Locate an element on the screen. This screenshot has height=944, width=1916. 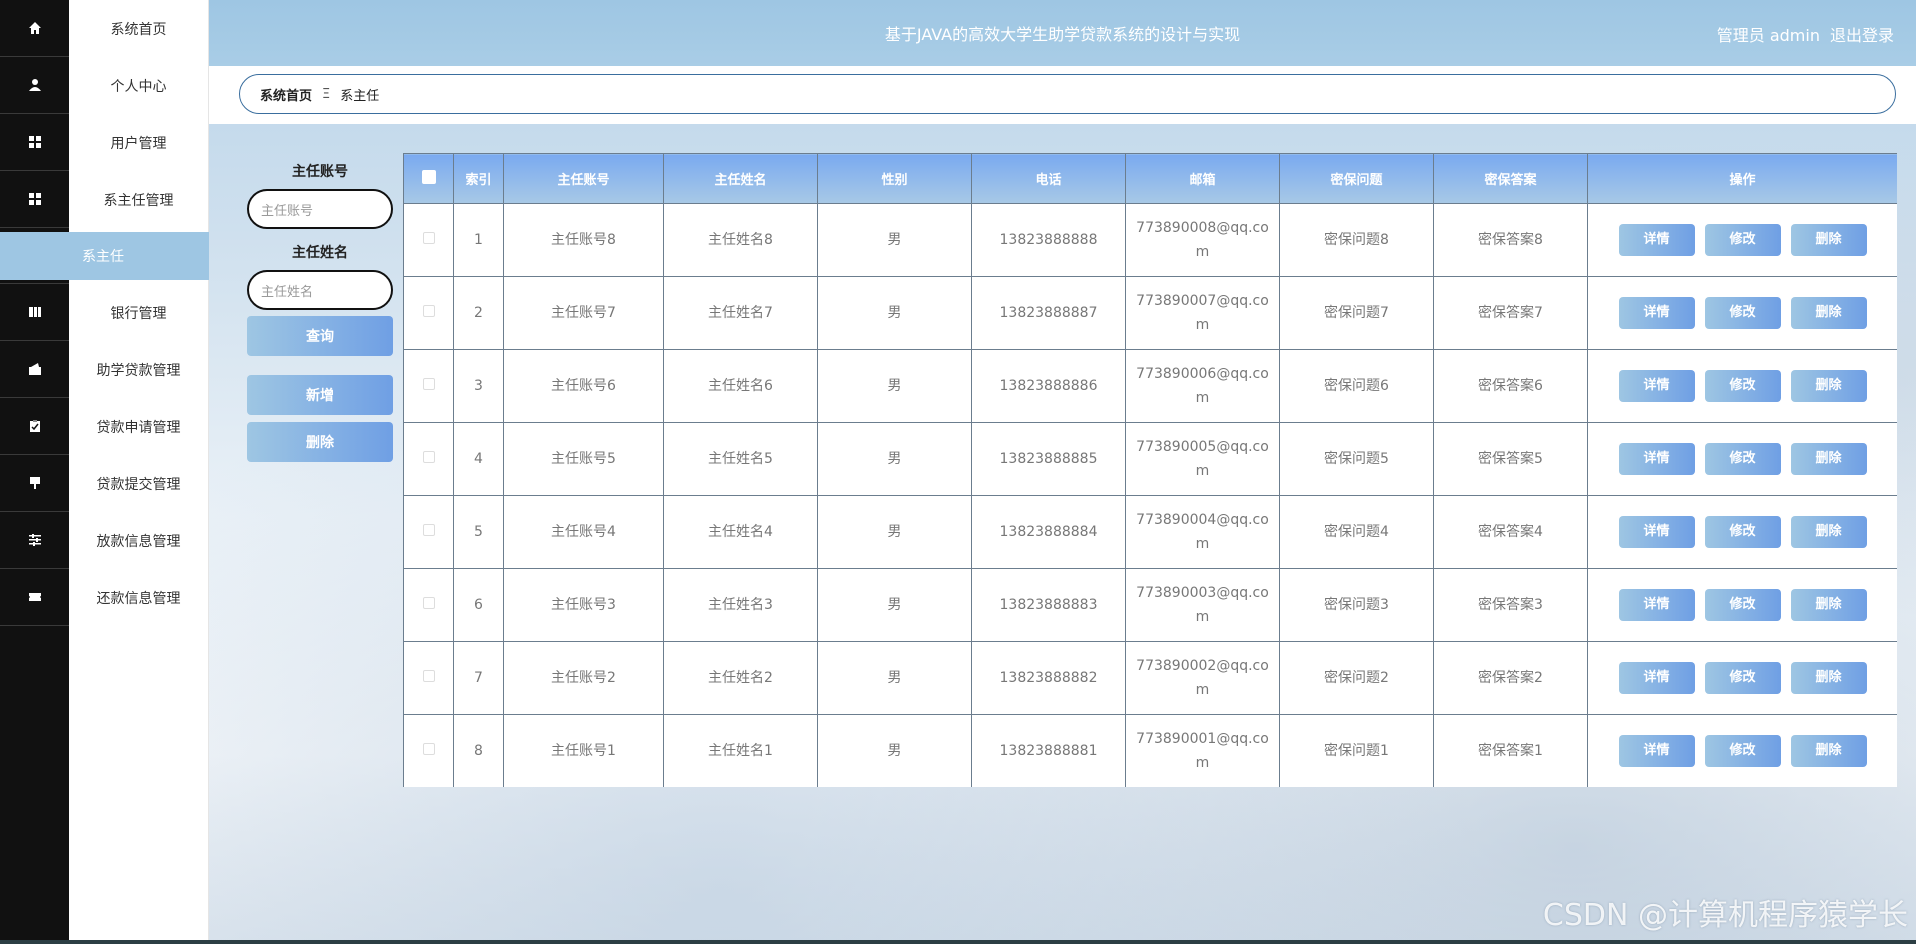
breadcrumb-separator: Ξ is located at coordinates (326, 94).